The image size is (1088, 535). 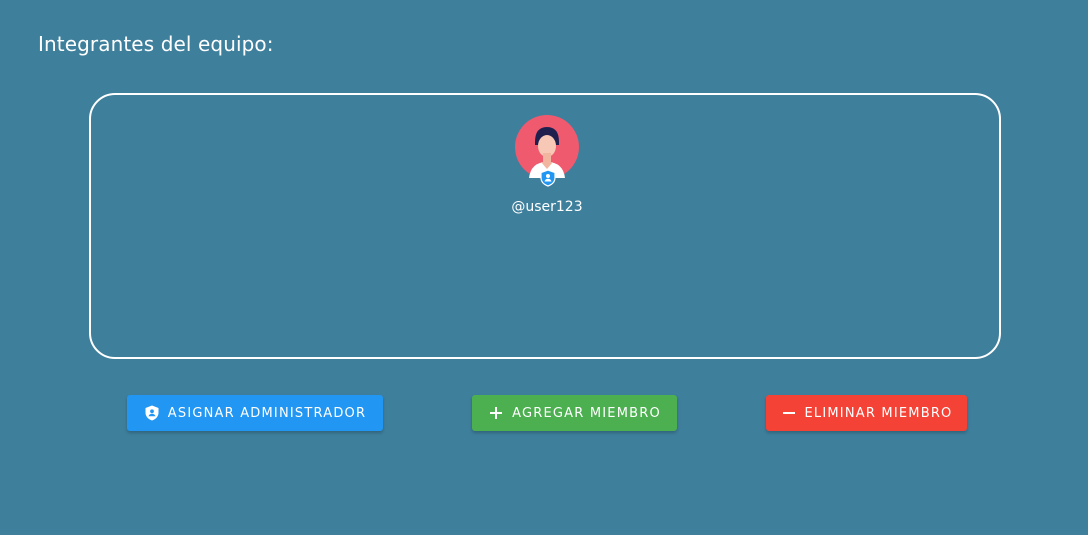 What do you see at coordinates (267, 413) in the screenshot?
I see `assign-admin-label: ASIGNAR ADMINISTRADOR` at bounding box center [267, 413].